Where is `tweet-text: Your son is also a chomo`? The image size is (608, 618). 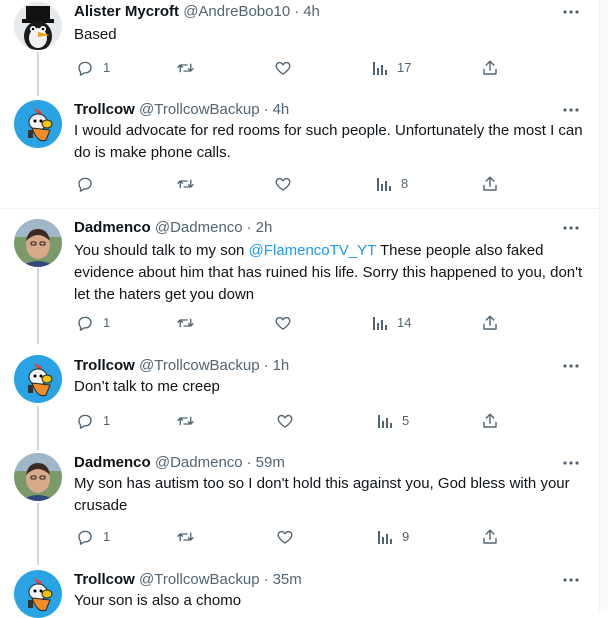
tweet-text: Your son is also a chomo is located at coordinates (158, 600).